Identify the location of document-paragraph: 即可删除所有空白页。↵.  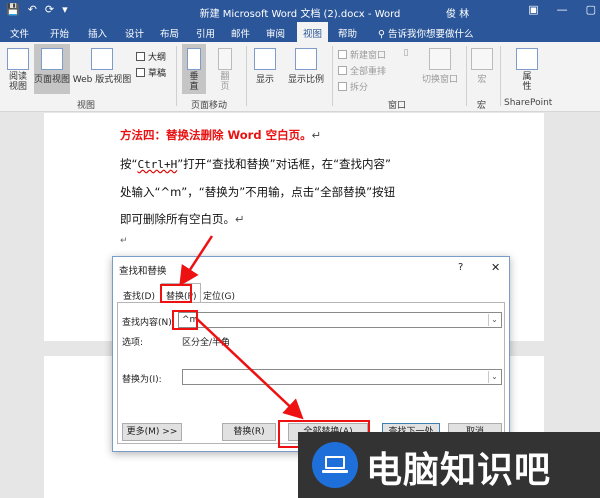
(182, 219).